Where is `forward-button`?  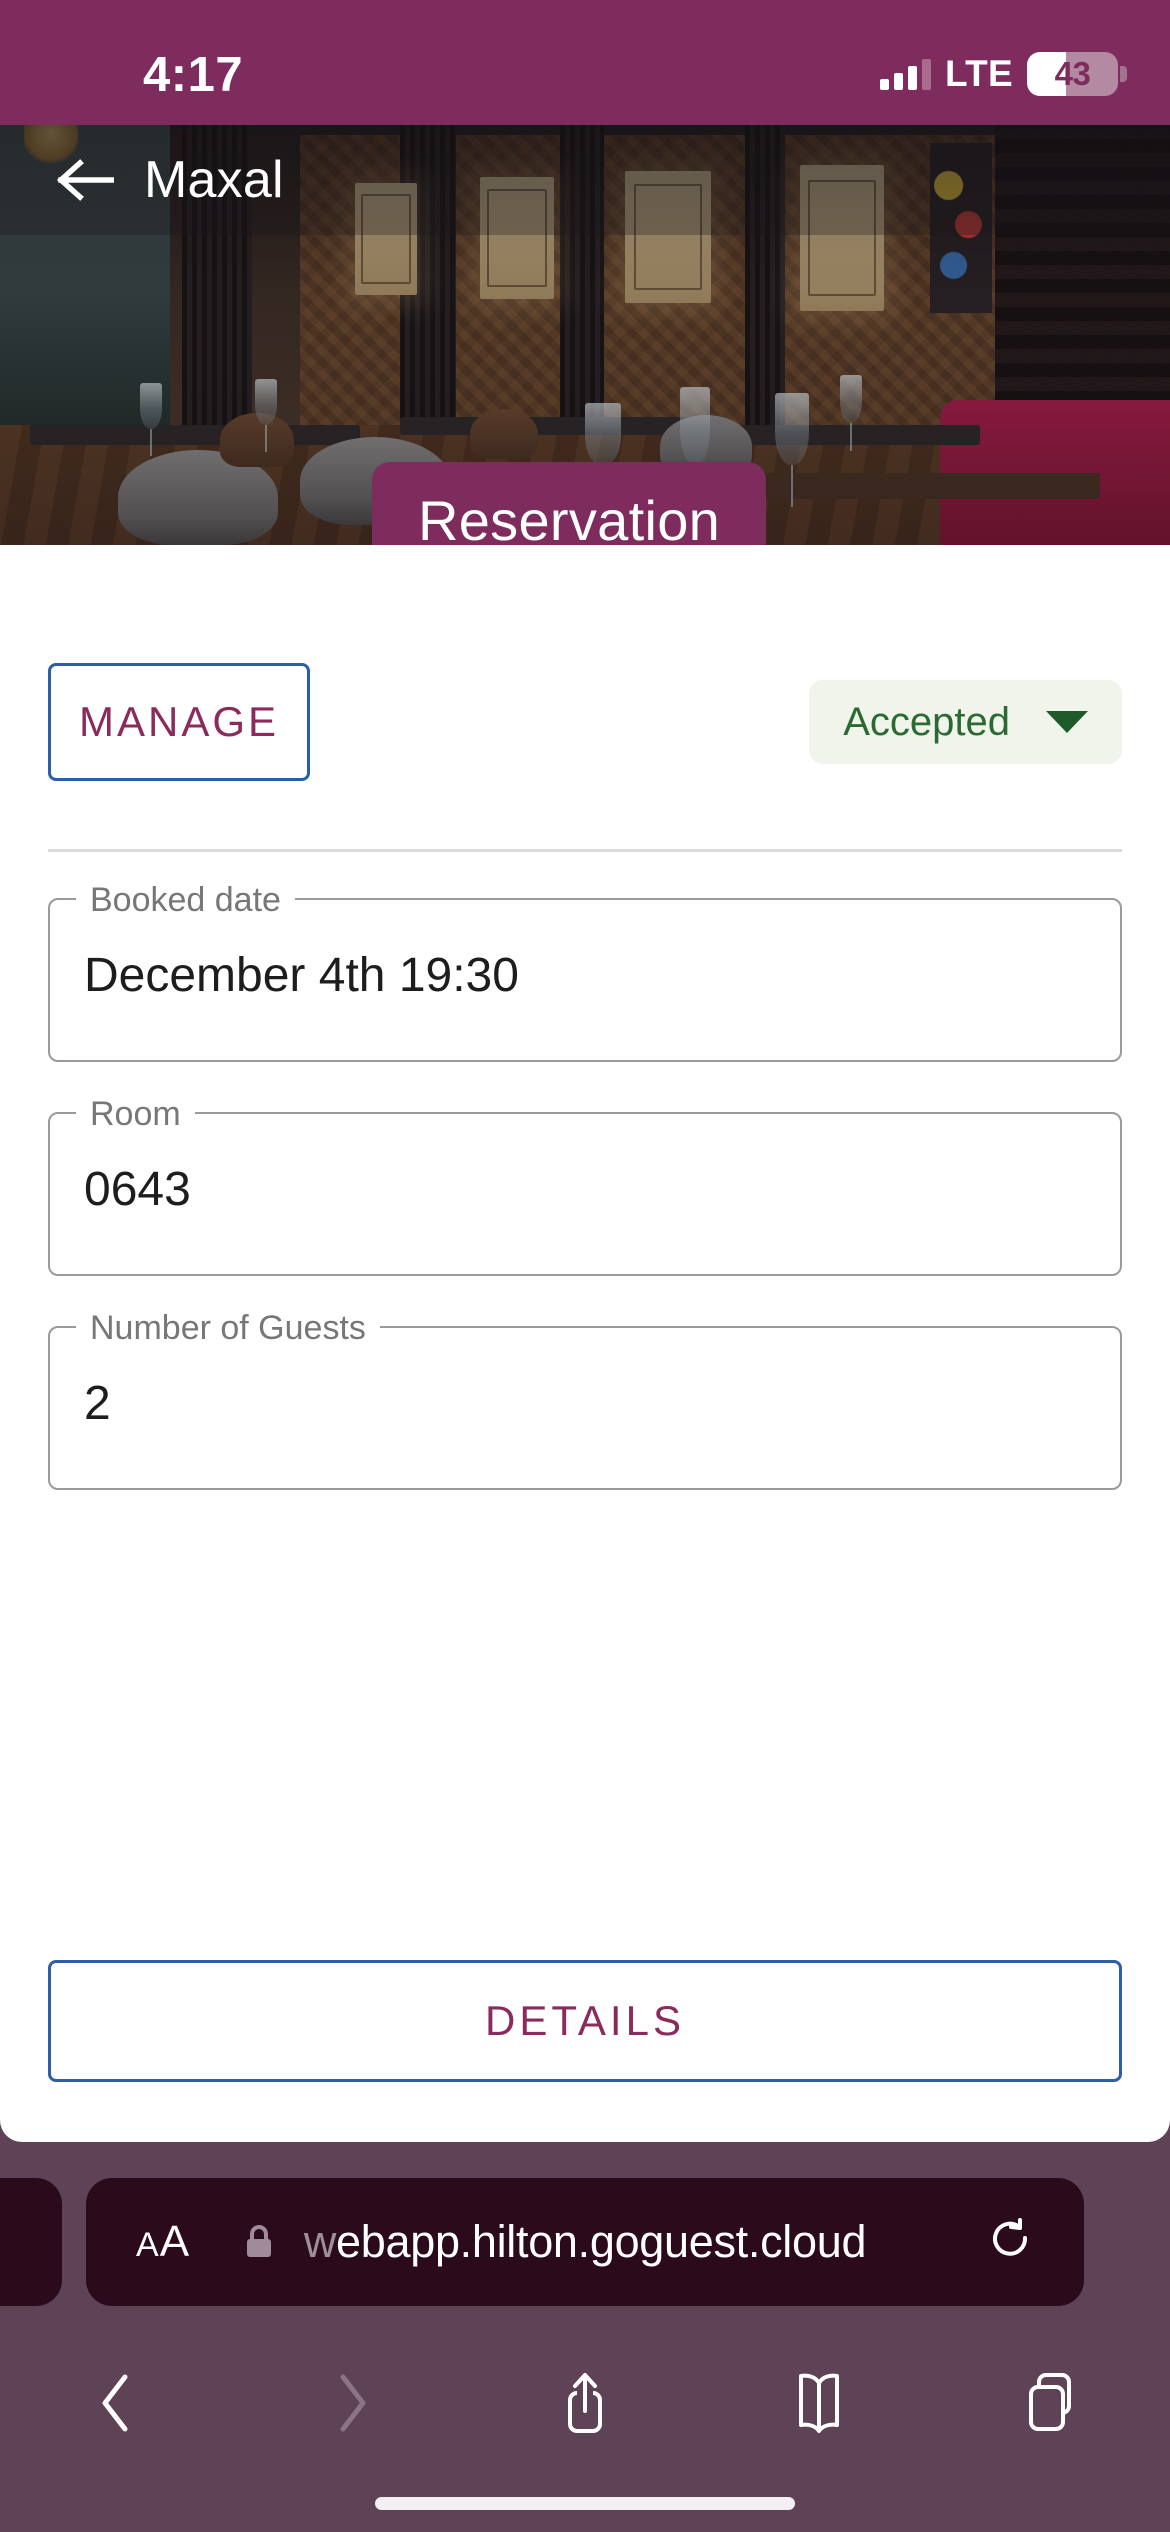
forward-button is located at coordinates (351, 2403).